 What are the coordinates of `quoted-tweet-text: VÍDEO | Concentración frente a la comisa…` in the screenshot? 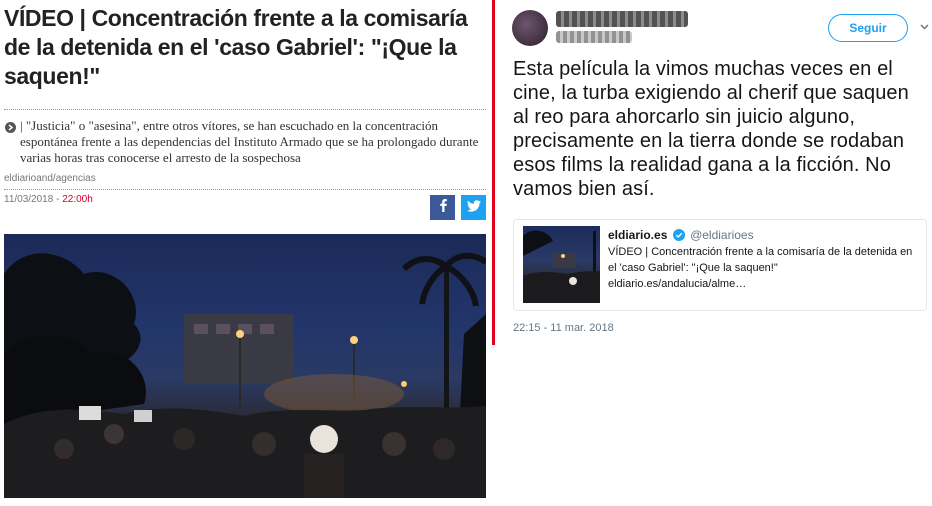 It's located at (760, 268).